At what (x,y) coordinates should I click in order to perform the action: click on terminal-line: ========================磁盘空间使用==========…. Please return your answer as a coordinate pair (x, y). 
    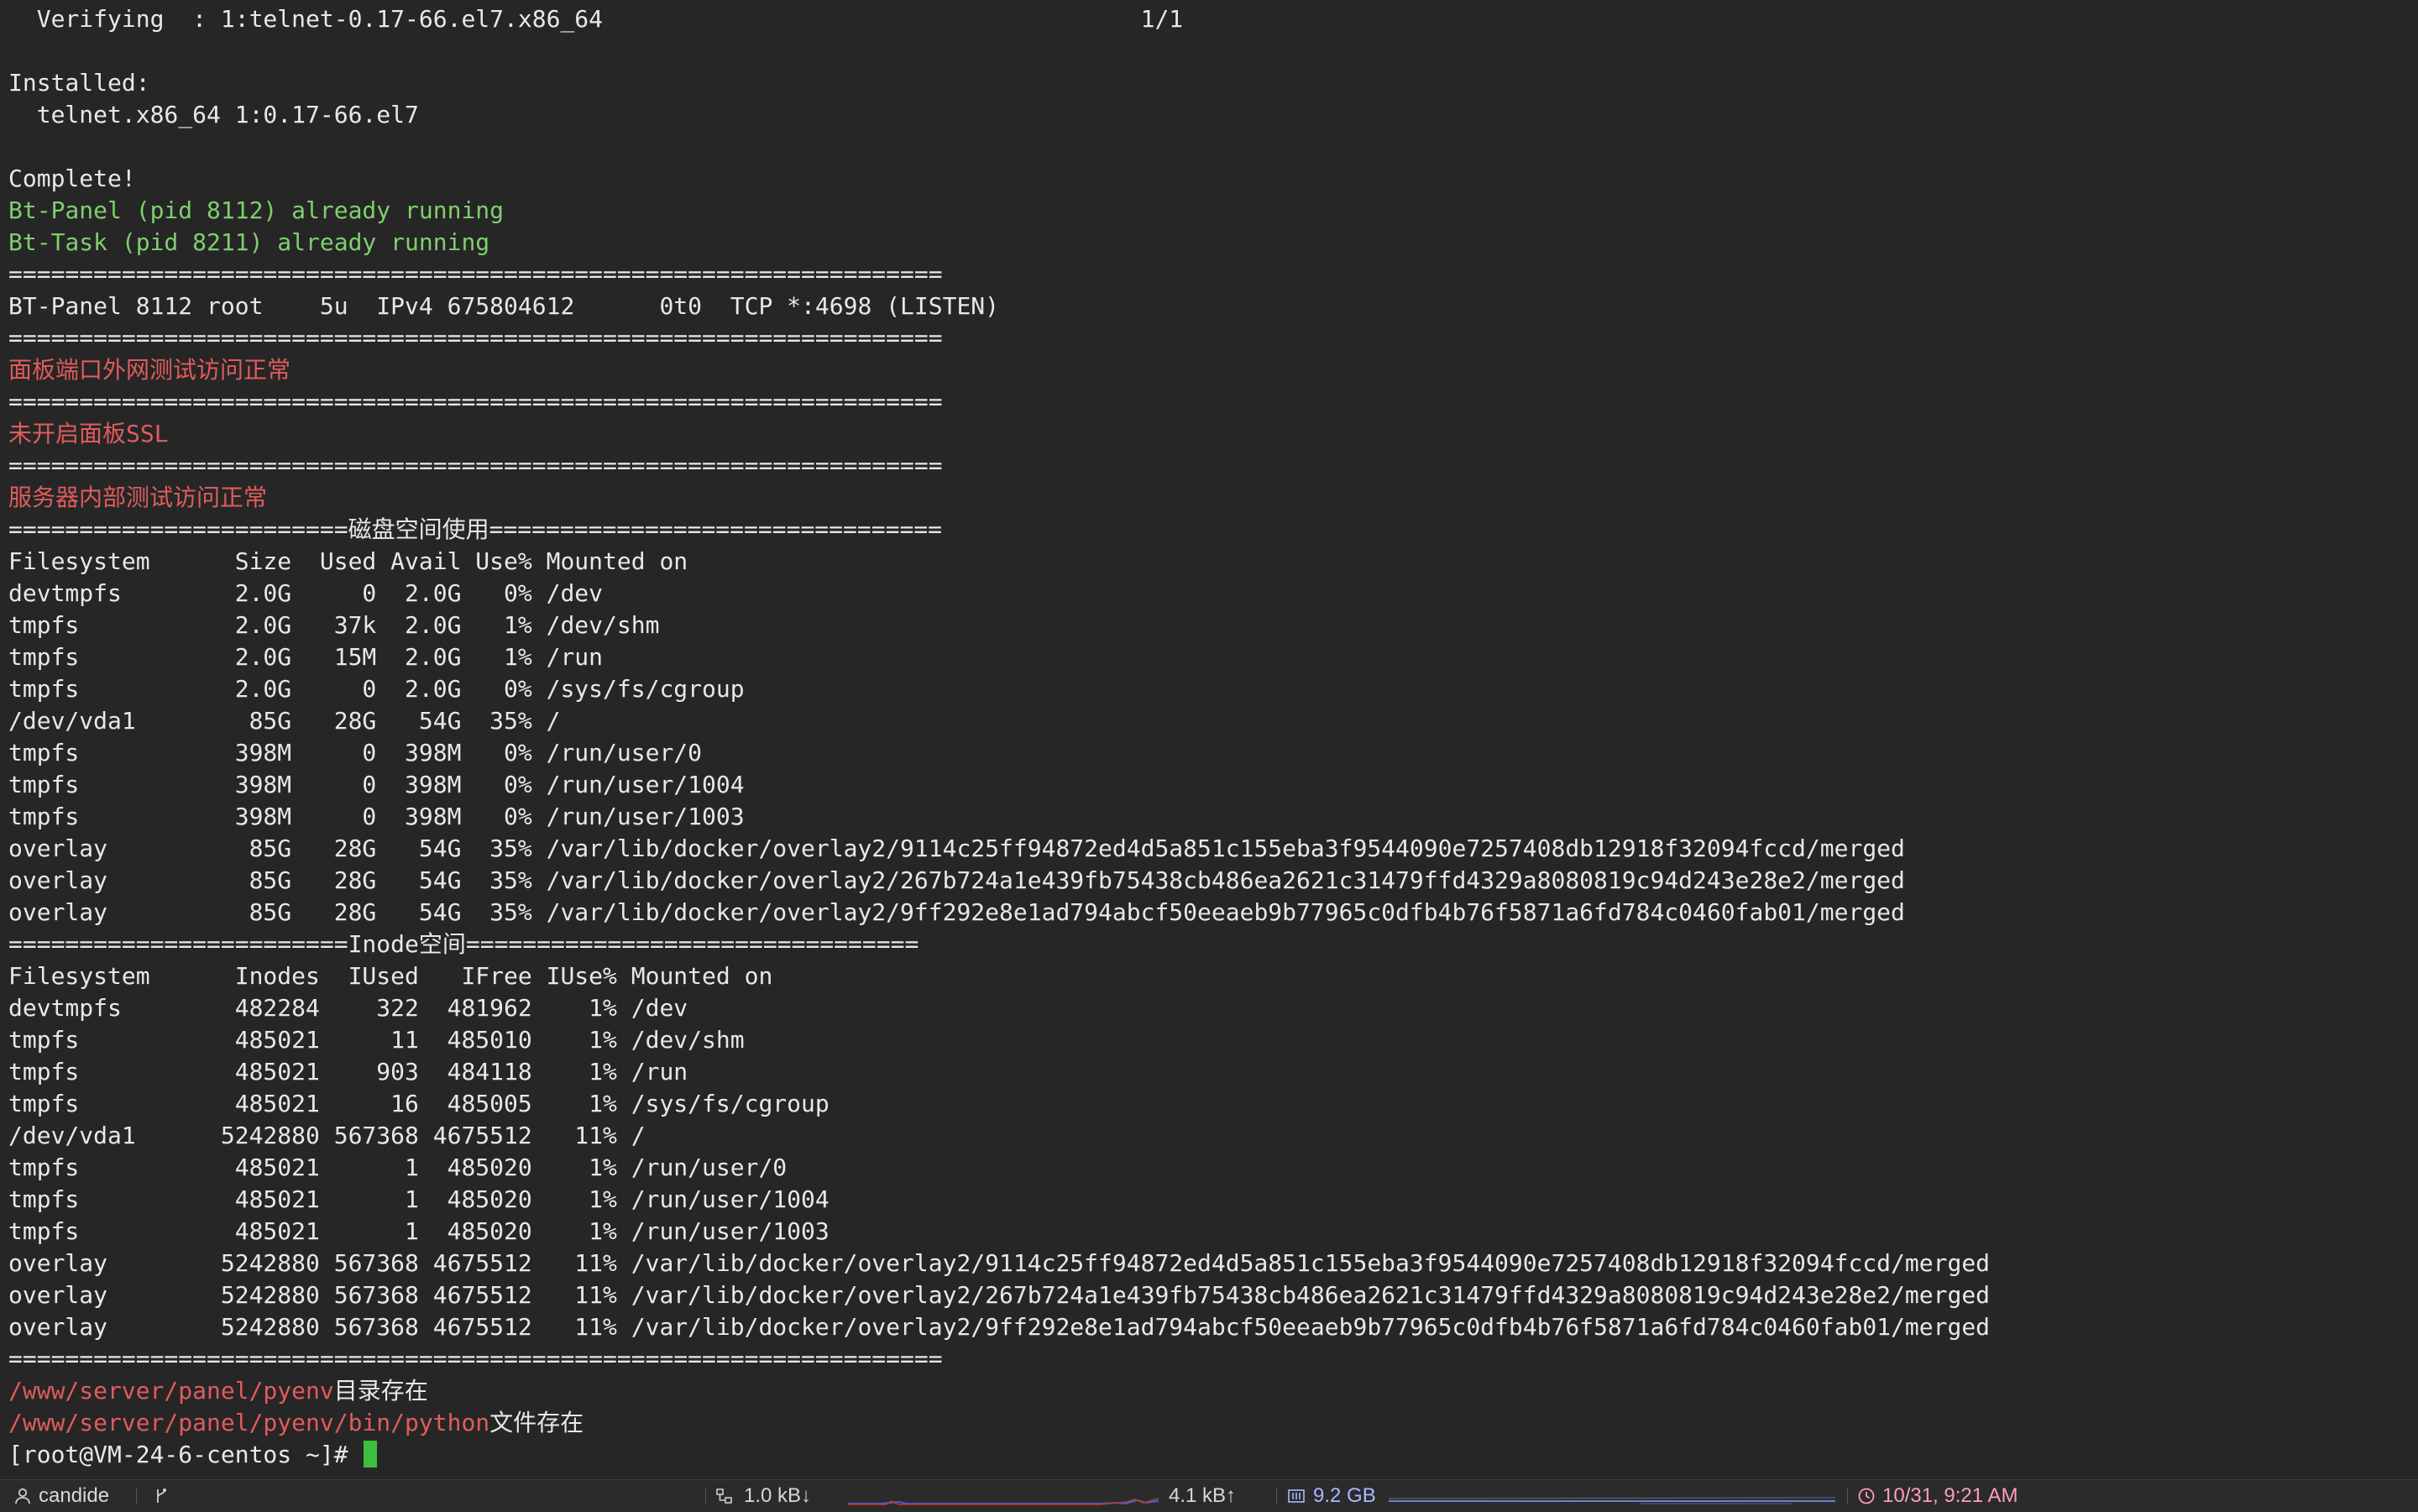
    Looking at the image, I should click on (475, 529).